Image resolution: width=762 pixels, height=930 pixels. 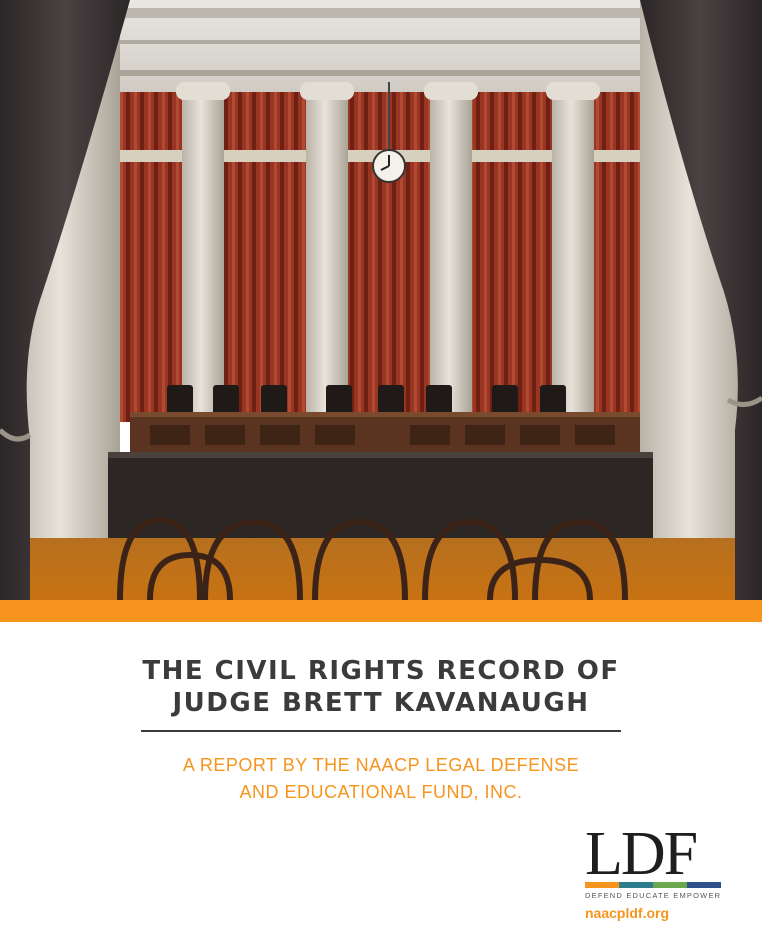 I want to click on logo-bar-teal, so click(x=636, y=885).